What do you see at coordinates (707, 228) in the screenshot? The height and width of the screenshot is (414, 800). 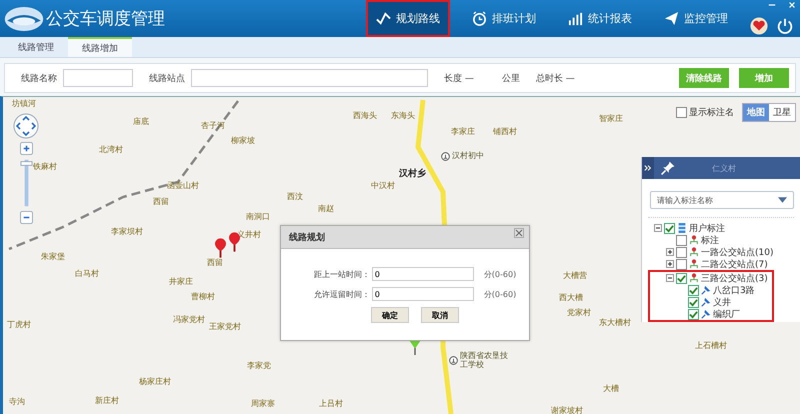 I see `tree-item: 用户标注` at bounding box center [707, 228].